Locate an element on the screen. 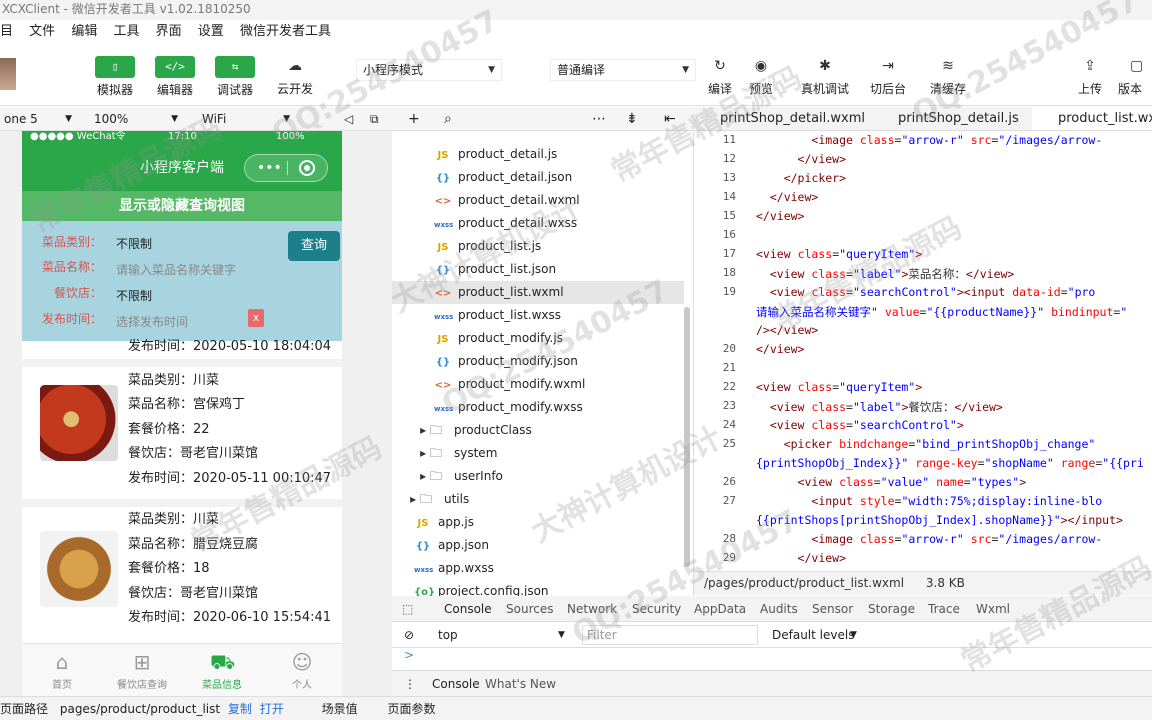 The height and width of the screenshot is (720, 1152). file-row: wxss product_detail.wxss is located at coordinates (538, 223).